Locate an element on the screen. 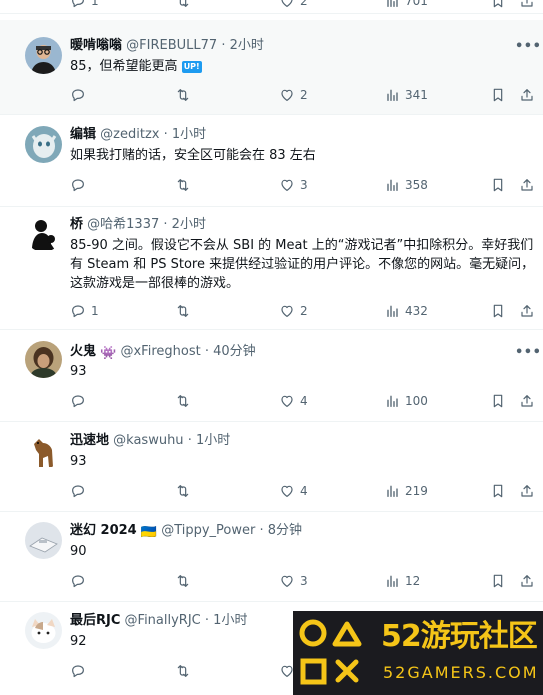 The image size is (543, 695). views-icon is located at coordinates (392, 3).